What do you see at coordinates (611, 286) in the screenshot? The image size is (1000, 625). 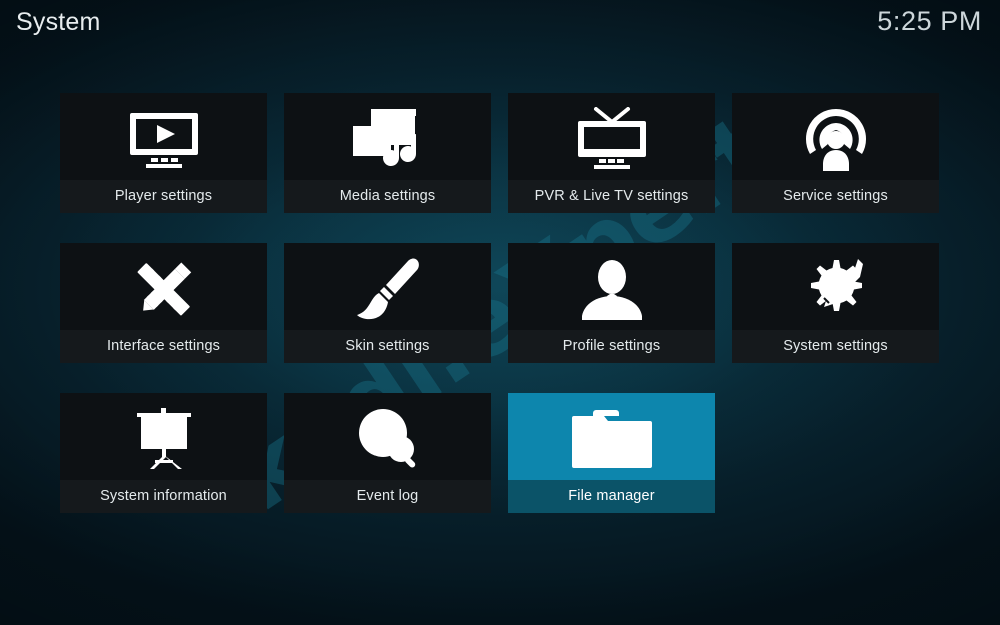 I see `person-icon` at bounding box center [611, 286].